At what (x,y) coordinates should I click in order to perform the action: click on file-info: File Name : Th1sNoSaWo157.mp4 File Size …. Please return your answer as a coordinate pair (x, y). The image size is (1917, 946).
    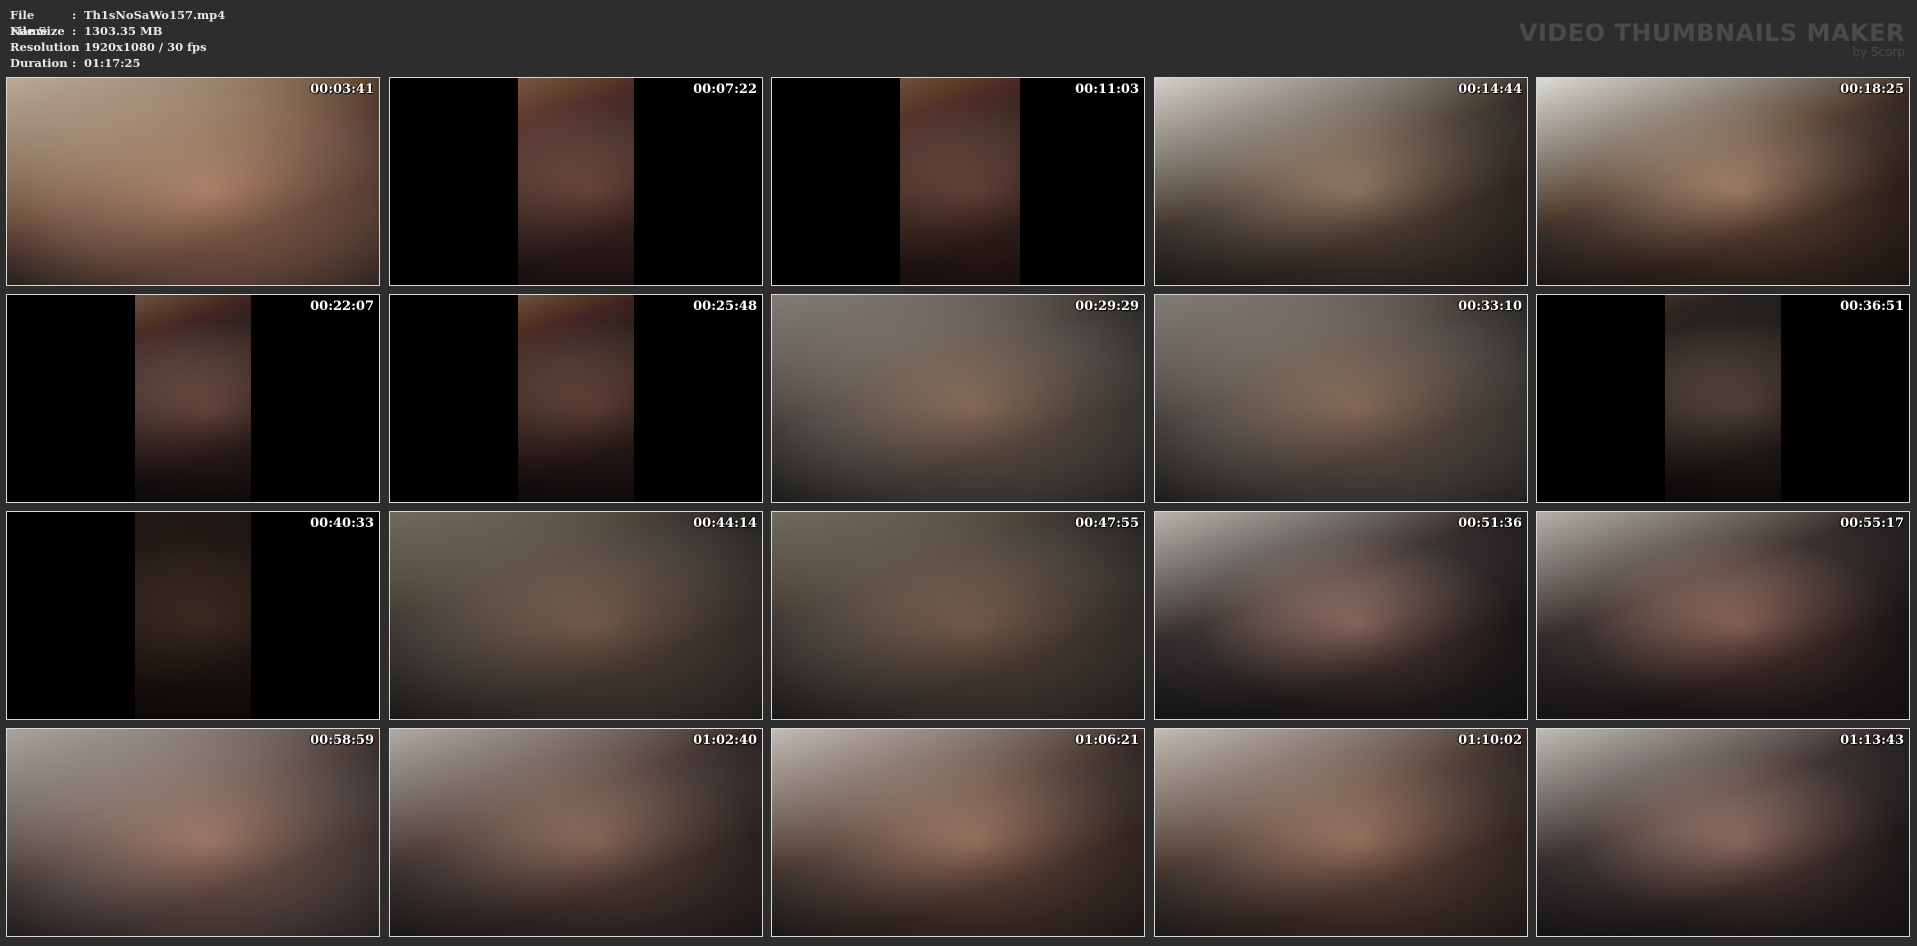
    Looking at the image, I should click on (117, 39).